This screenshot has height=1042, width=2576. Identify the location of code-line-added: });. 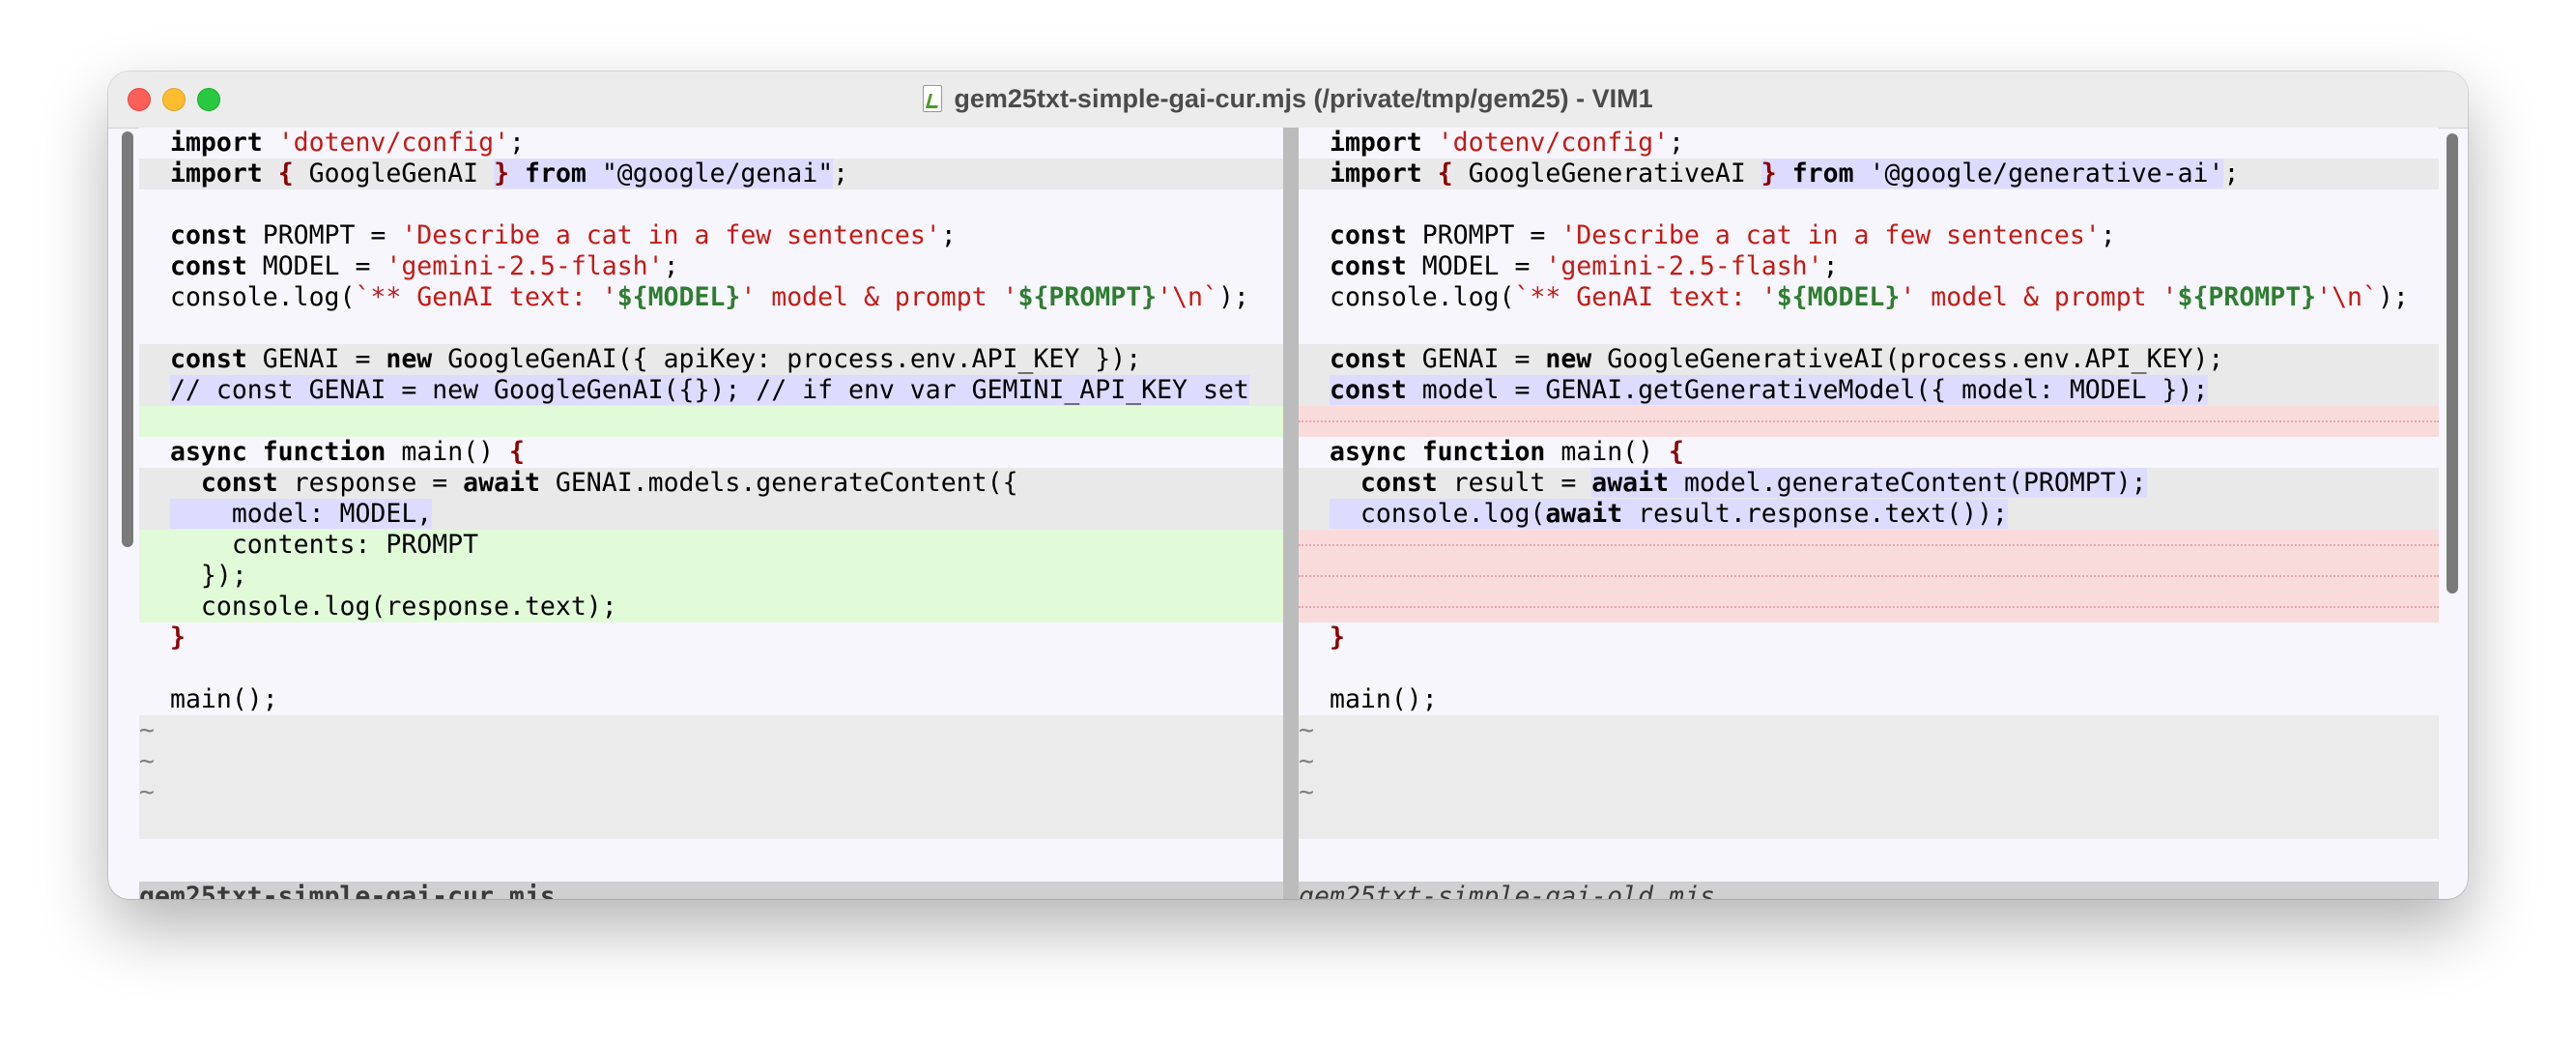
(711, 576).